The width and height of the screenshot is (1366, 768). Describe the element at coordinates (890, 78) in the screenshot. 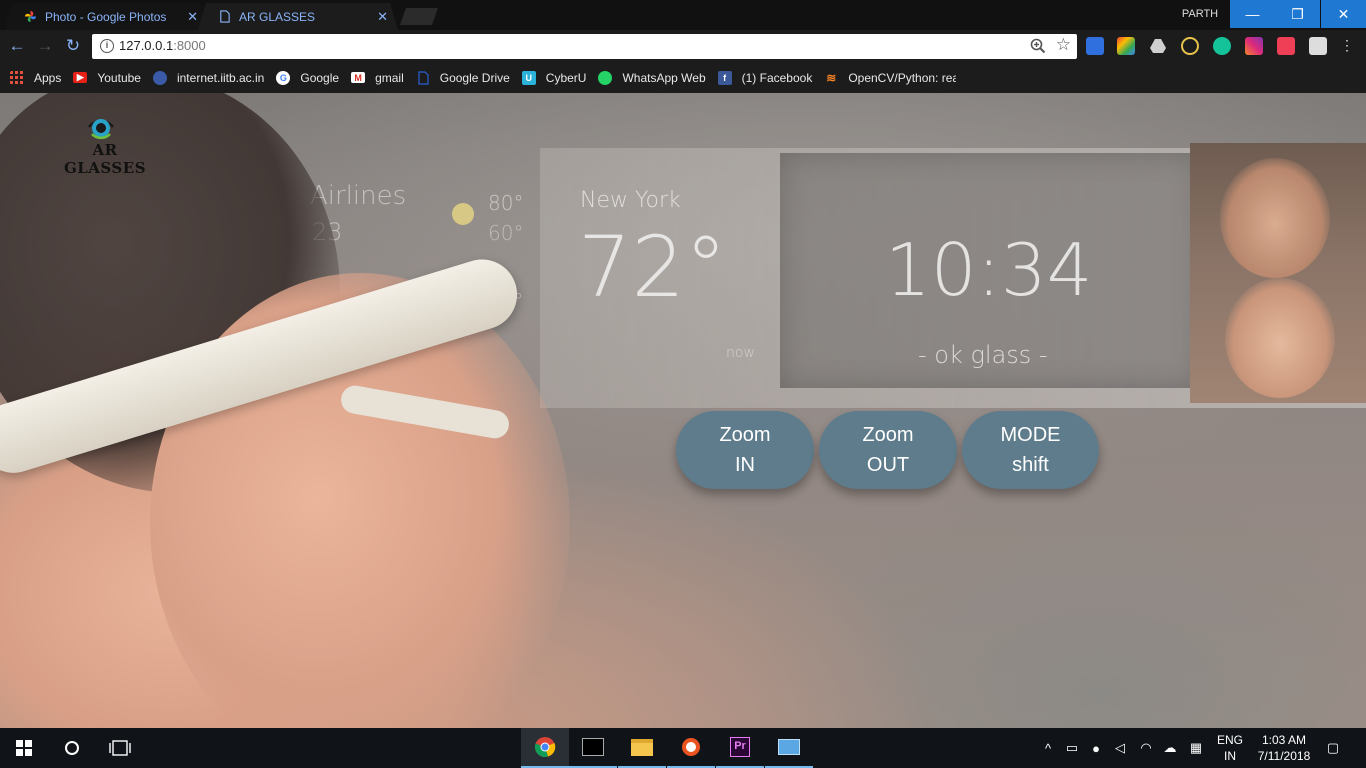

I see `bookmark-opencv: ≋ OpenCV/Python: rea` at that location.